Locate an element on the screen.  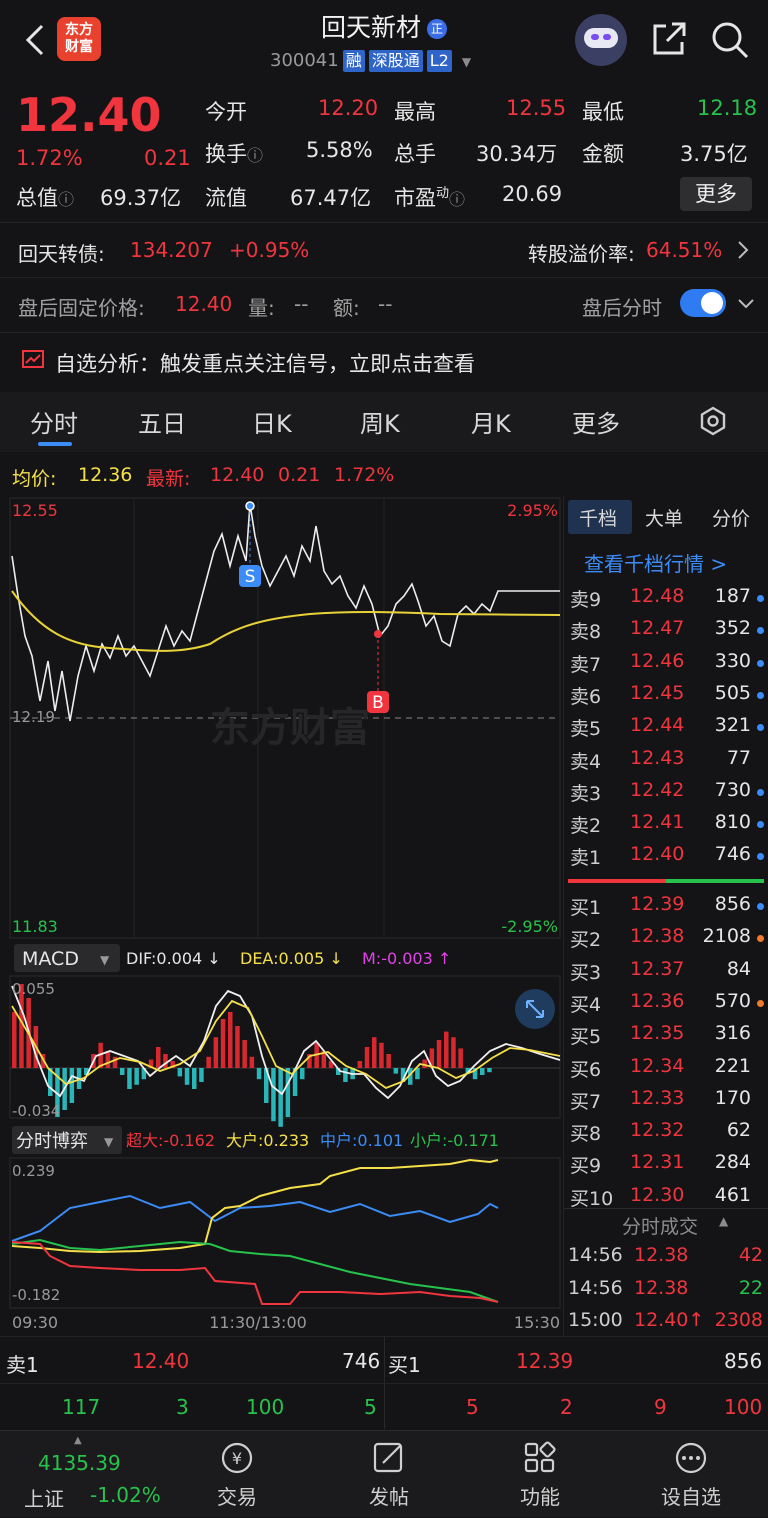
ask1-price: 12.40 is located at coordinates (161, 1361).